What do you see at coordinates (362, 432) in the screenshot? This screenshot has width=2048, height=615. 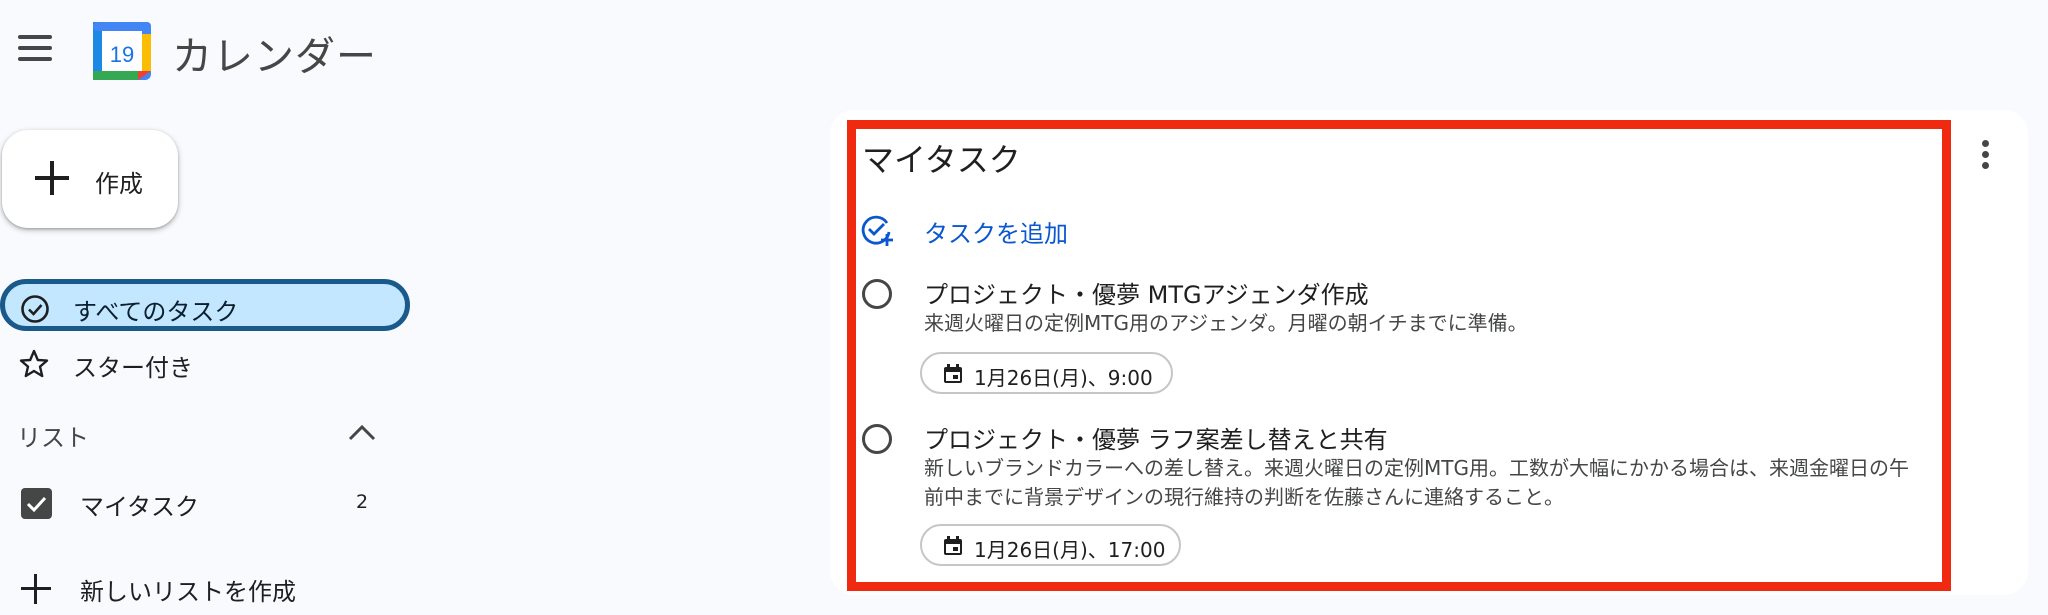 I see `chevron-up-icon` at bounding box center [362, 432].